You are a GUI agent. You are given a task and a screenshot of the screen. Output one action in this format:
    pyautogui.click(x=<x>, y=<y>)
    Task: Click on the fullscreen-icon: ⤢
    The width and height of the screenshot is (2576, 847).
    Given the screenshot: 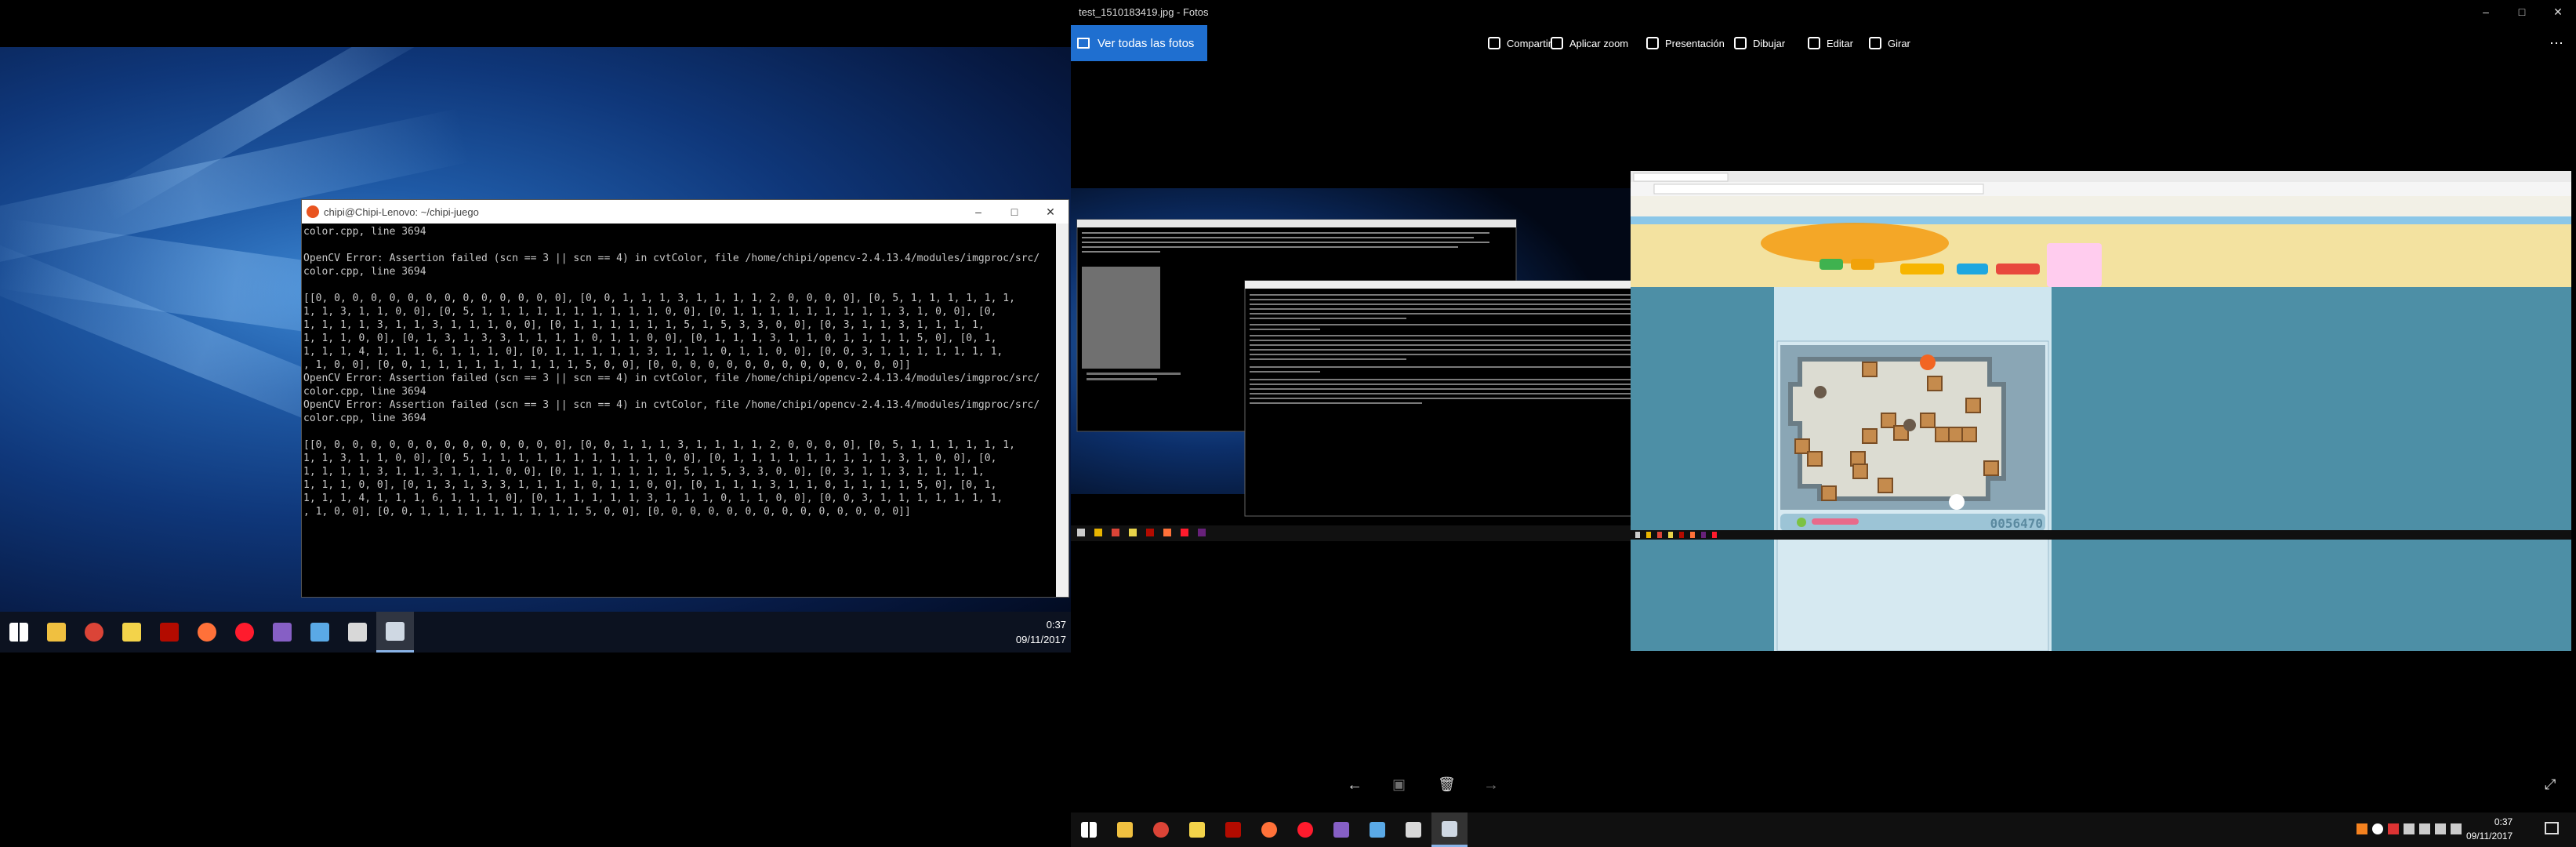 What is the action you would take?
    pyautogui.click(x=2551, y=784)
    